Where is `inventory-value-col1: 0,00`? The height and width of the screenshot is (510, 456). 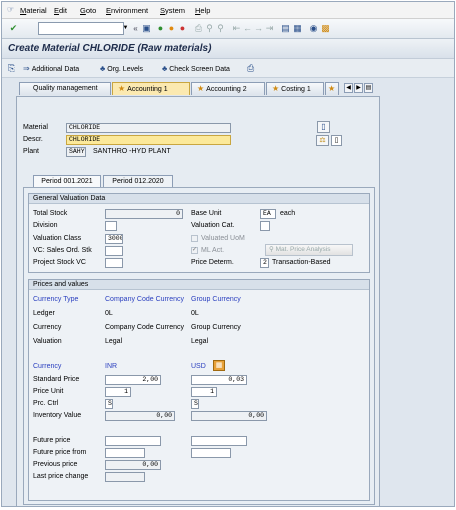
inventory-value-col1: 0,00 is located at coordinates (140, 416).